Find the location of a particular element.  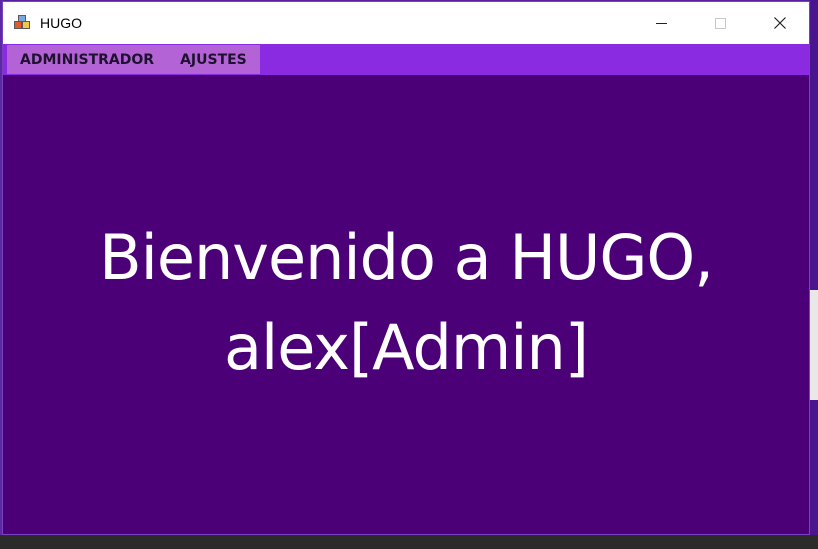

taskbar is located at coordinates (409, 542).